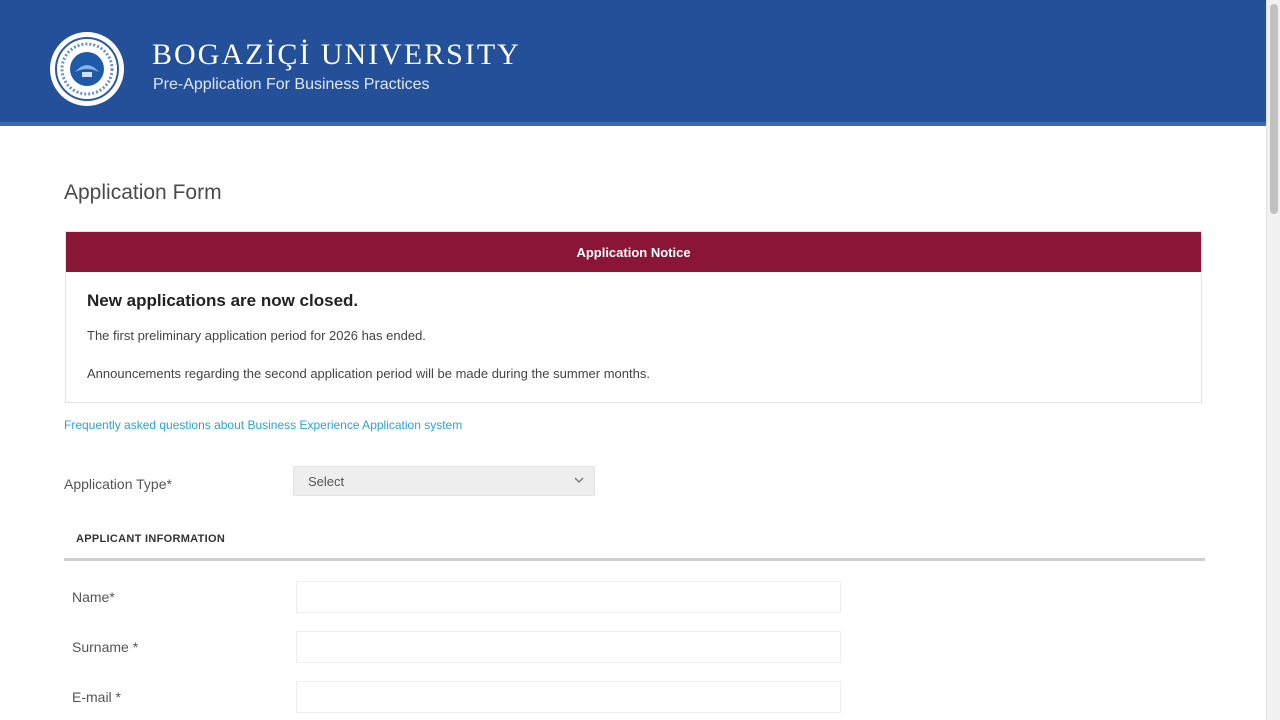  I want to click on application-type-select: Select, so click(444, 481).